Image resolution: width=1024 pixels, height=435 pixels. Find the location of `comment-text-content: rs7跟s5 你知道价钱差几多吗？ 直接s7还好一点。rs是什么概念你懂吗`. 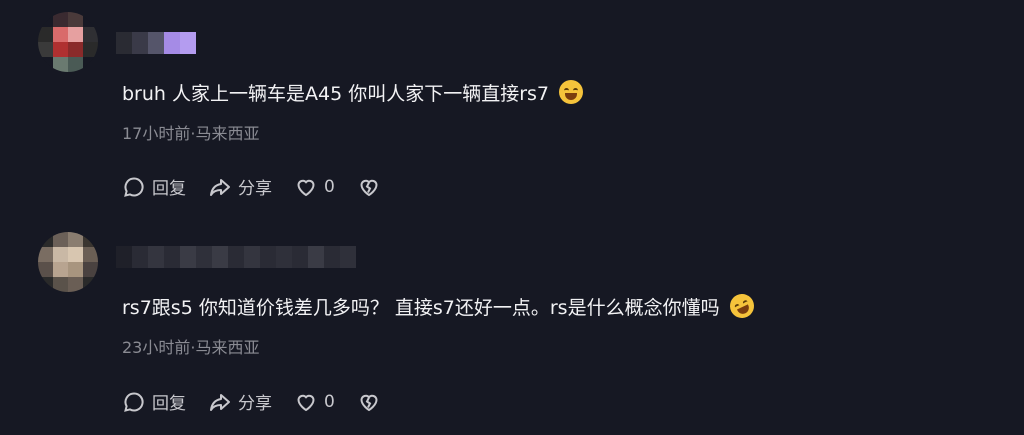

comment-text-content: rs7跟s5 你知道价钱差几多吗？ 直接s7还好一点。rs是什么概念你懂吗 is located at coordinates (421, 308).